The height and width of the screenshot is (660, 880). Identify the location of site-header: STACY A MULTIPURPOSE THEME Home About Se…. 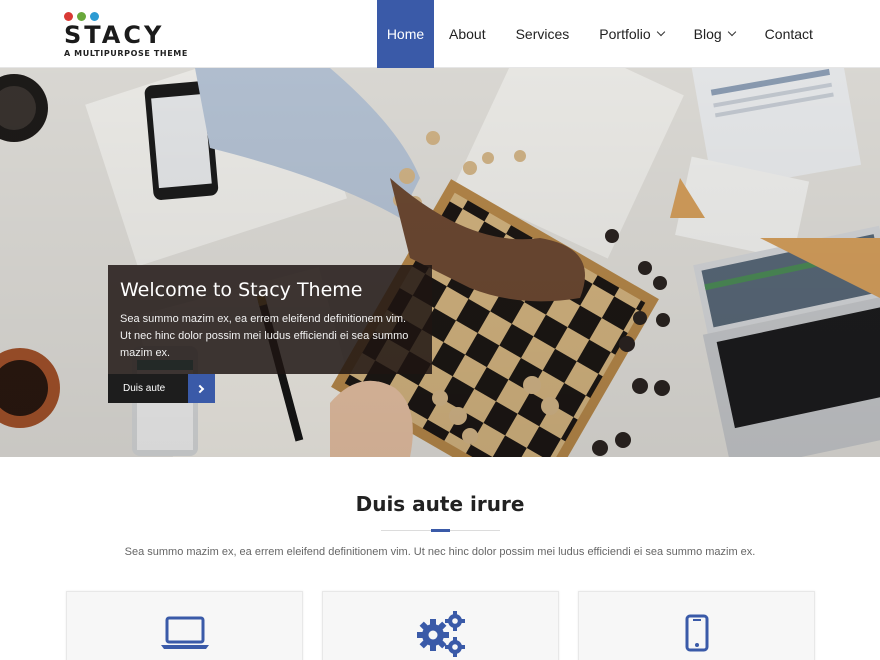
(440, 34).